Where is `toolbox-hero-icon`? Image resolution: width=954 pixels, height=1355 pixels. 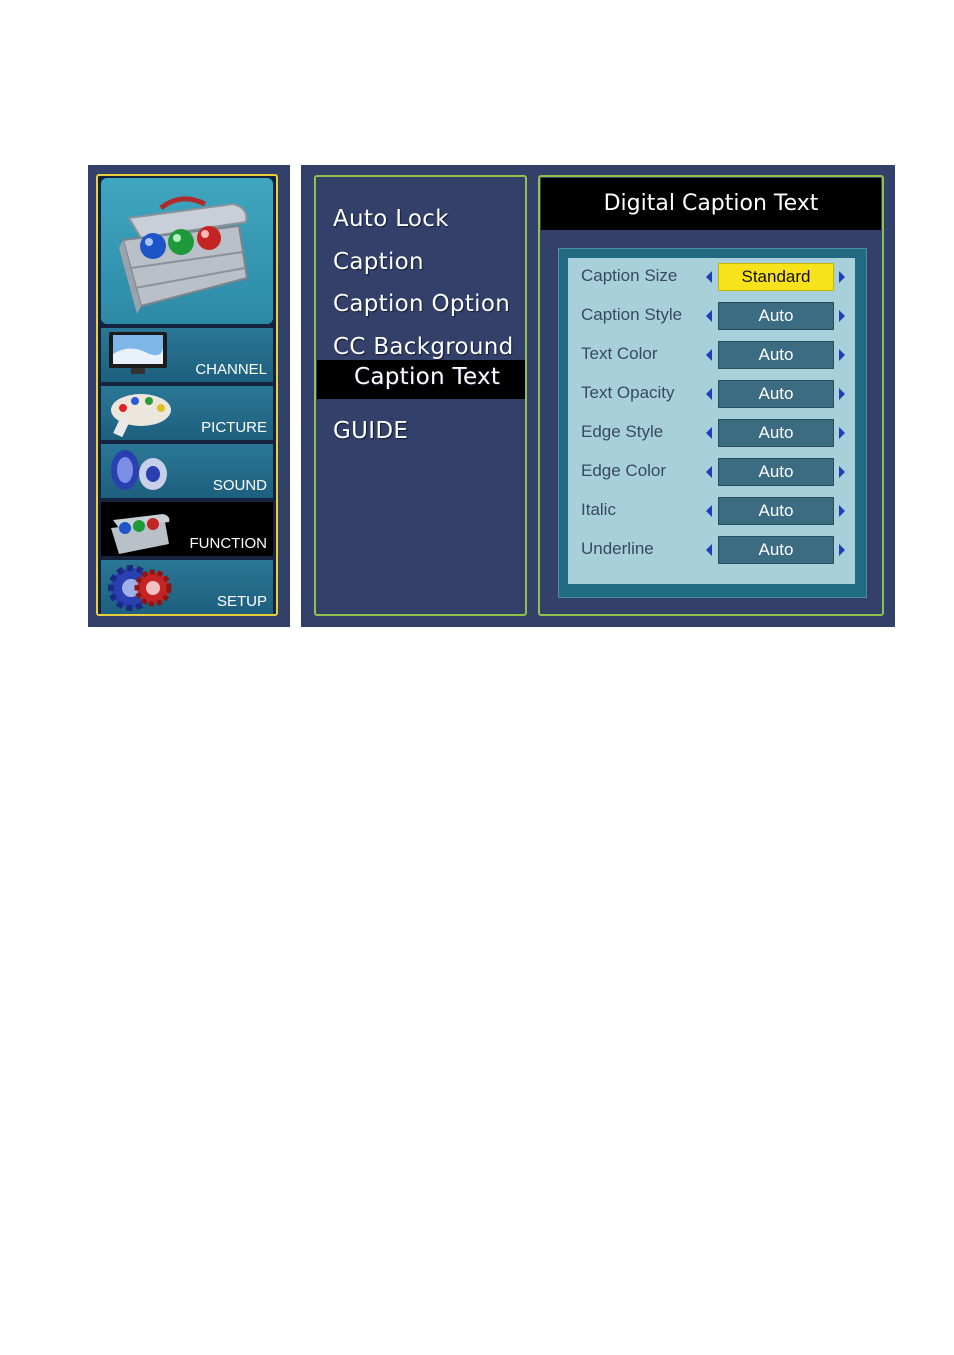 toolbox-hero-icon is located at coordinates (184, 255).